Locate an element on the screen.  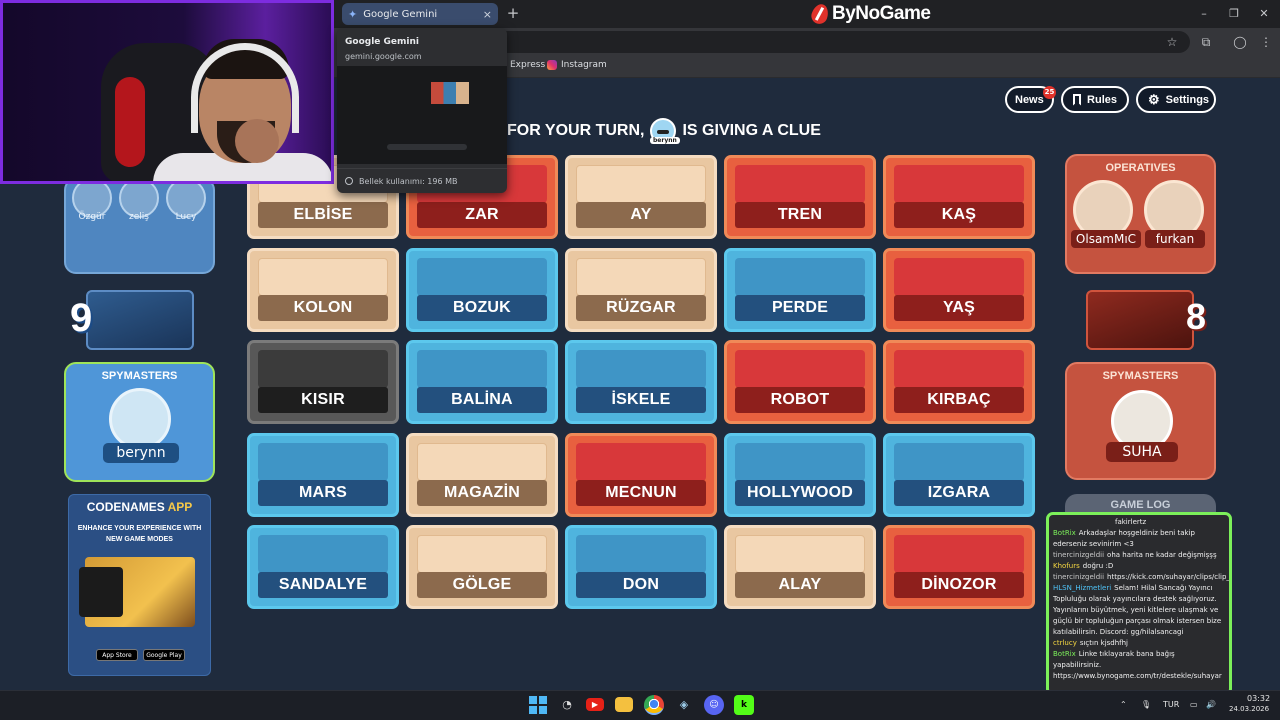
news-label: News is located at coordinates (1029, 99).